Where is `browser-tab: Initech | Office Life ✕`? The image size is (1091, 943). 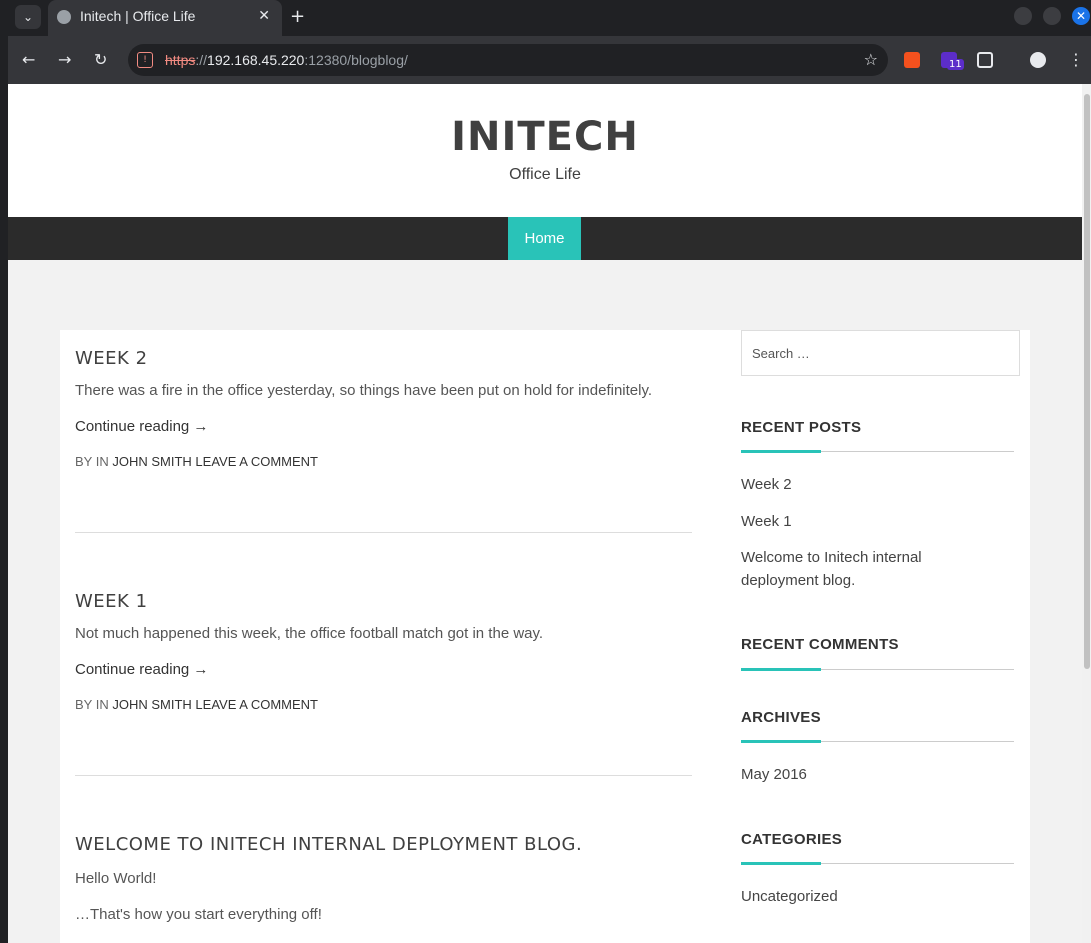 browser-tab: Initech | Office Life ✕ is located at coordinates (165, 18).